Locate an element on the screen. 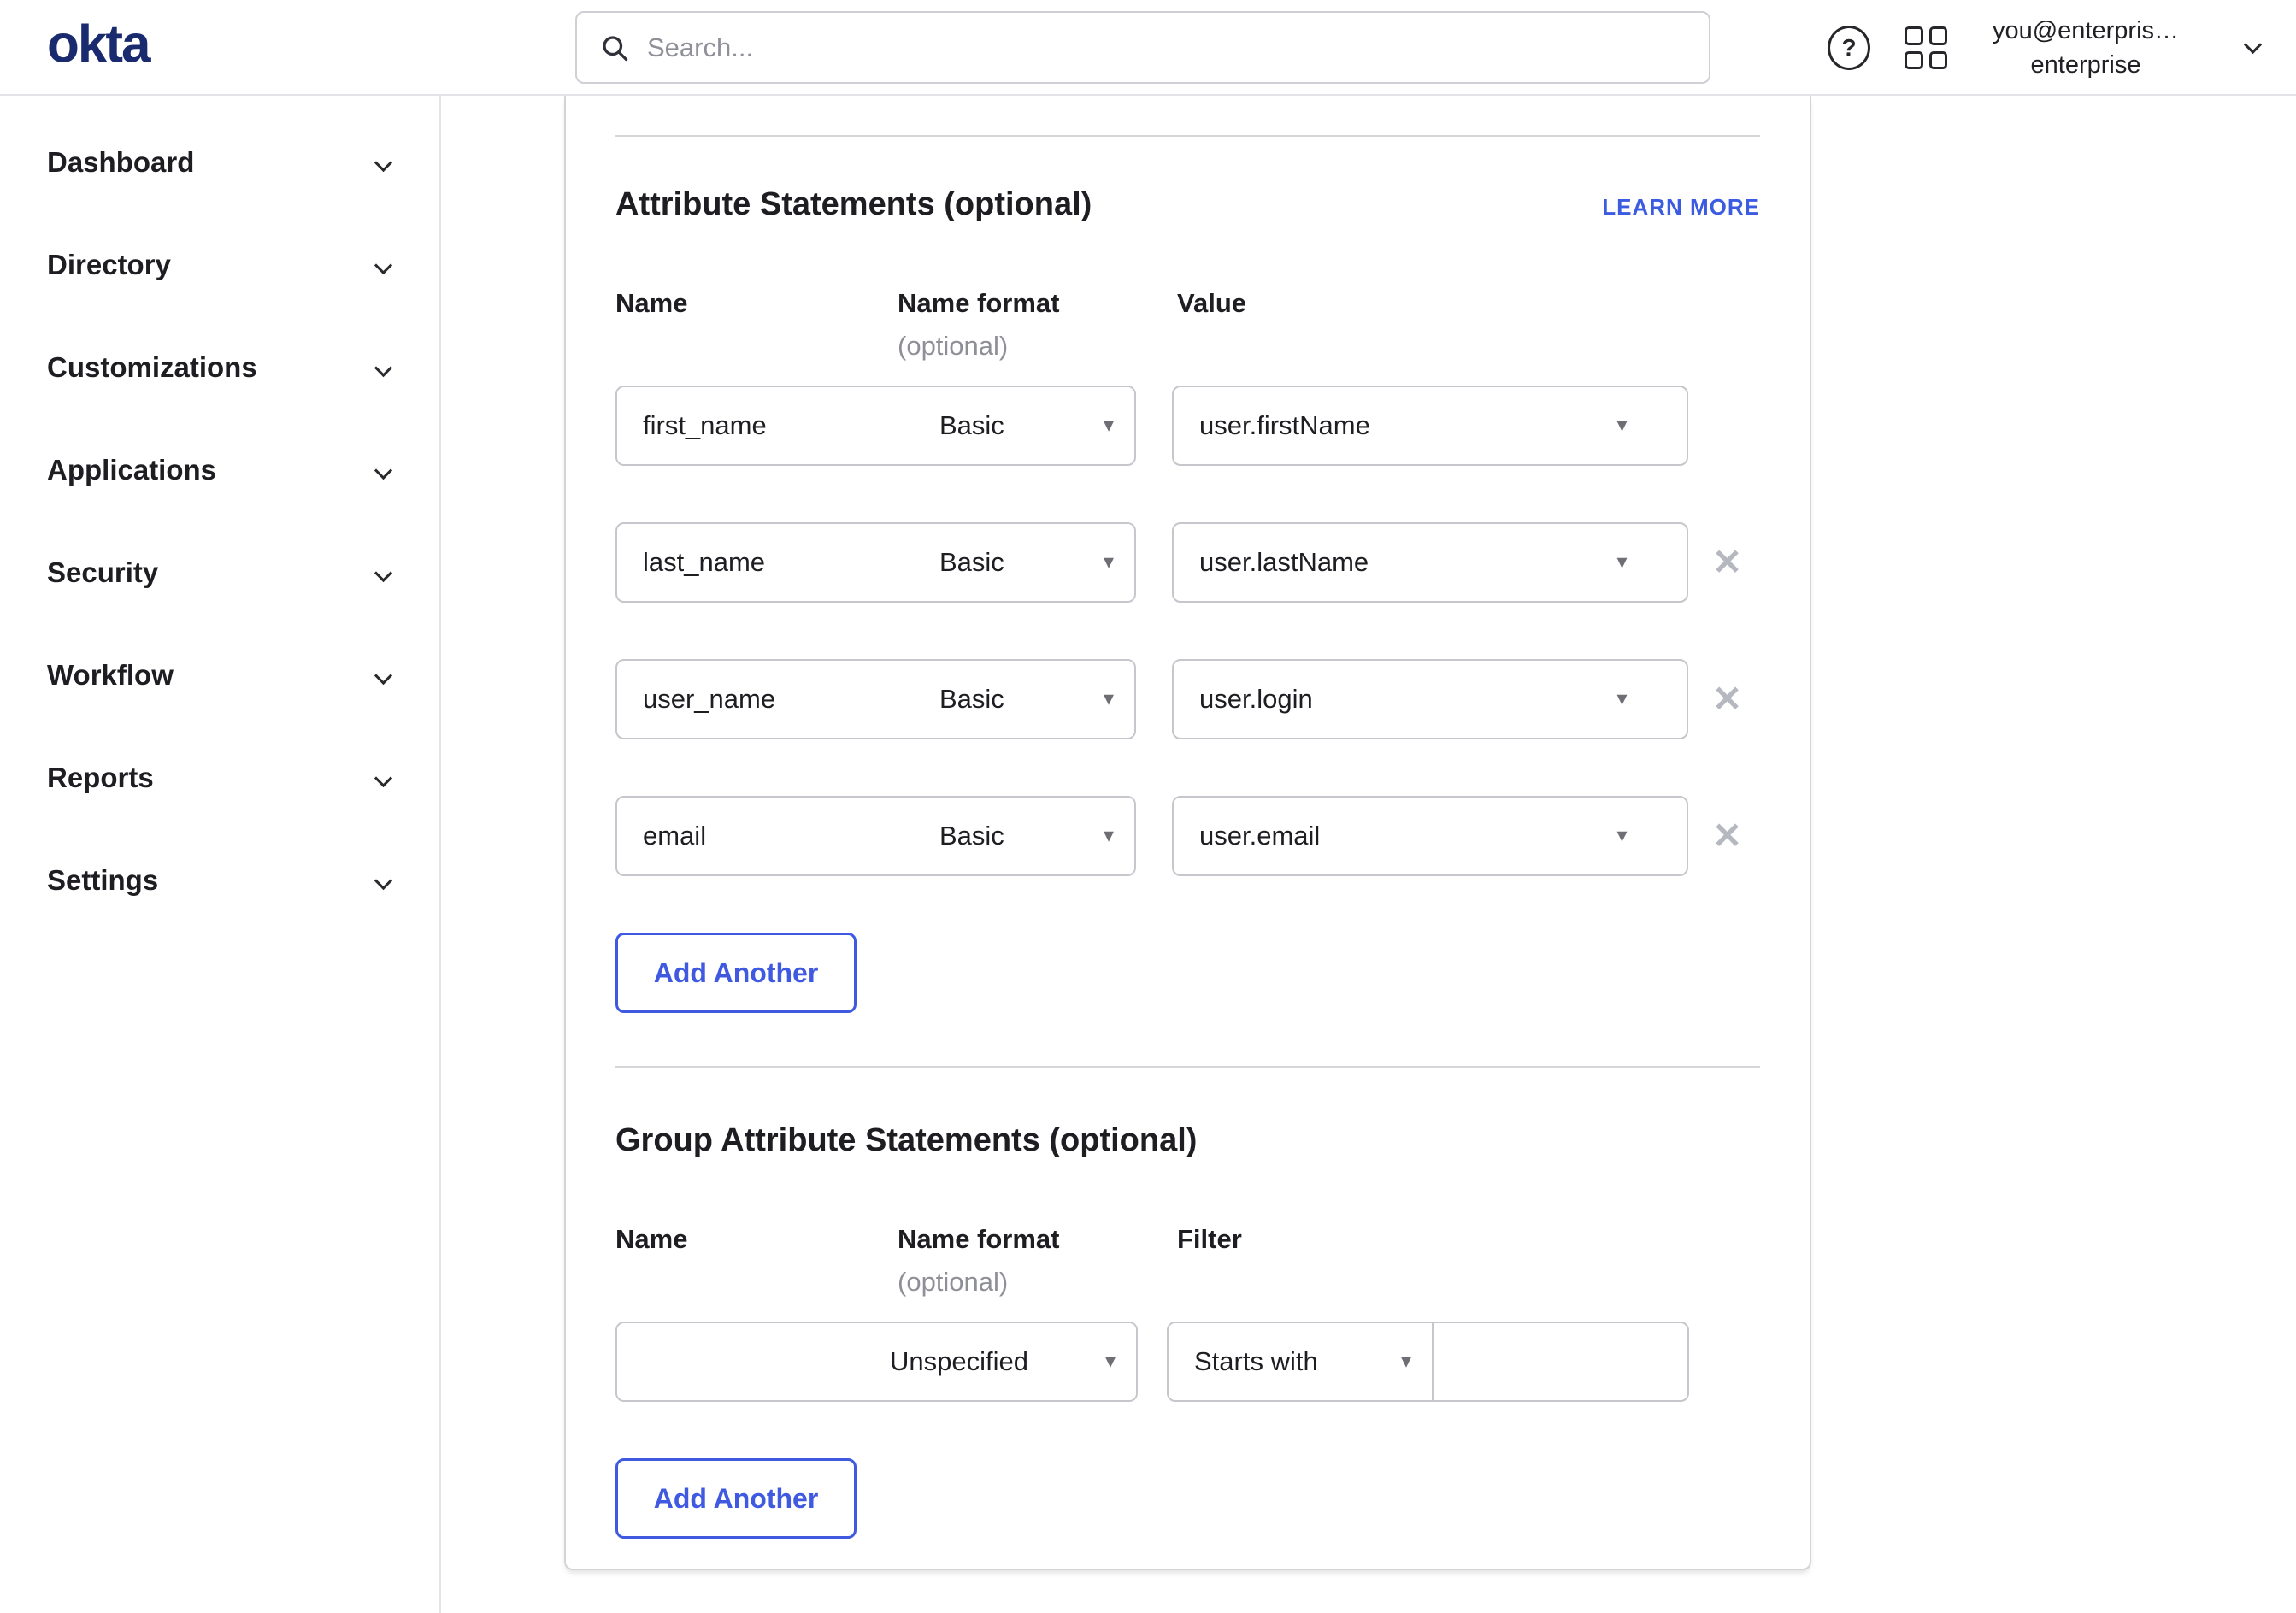 The image size is (2296, 1613). sidebar-item-label: Applications is located at coordinates (132, 470).